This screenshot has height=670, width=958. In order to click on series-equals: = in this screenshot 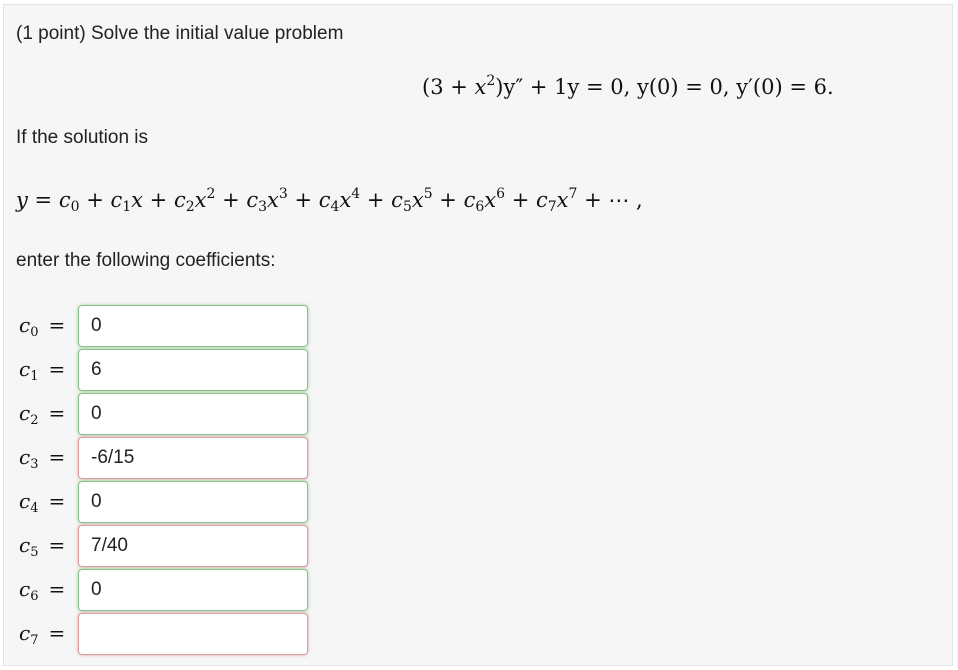, I will do `click(43, 200)`.